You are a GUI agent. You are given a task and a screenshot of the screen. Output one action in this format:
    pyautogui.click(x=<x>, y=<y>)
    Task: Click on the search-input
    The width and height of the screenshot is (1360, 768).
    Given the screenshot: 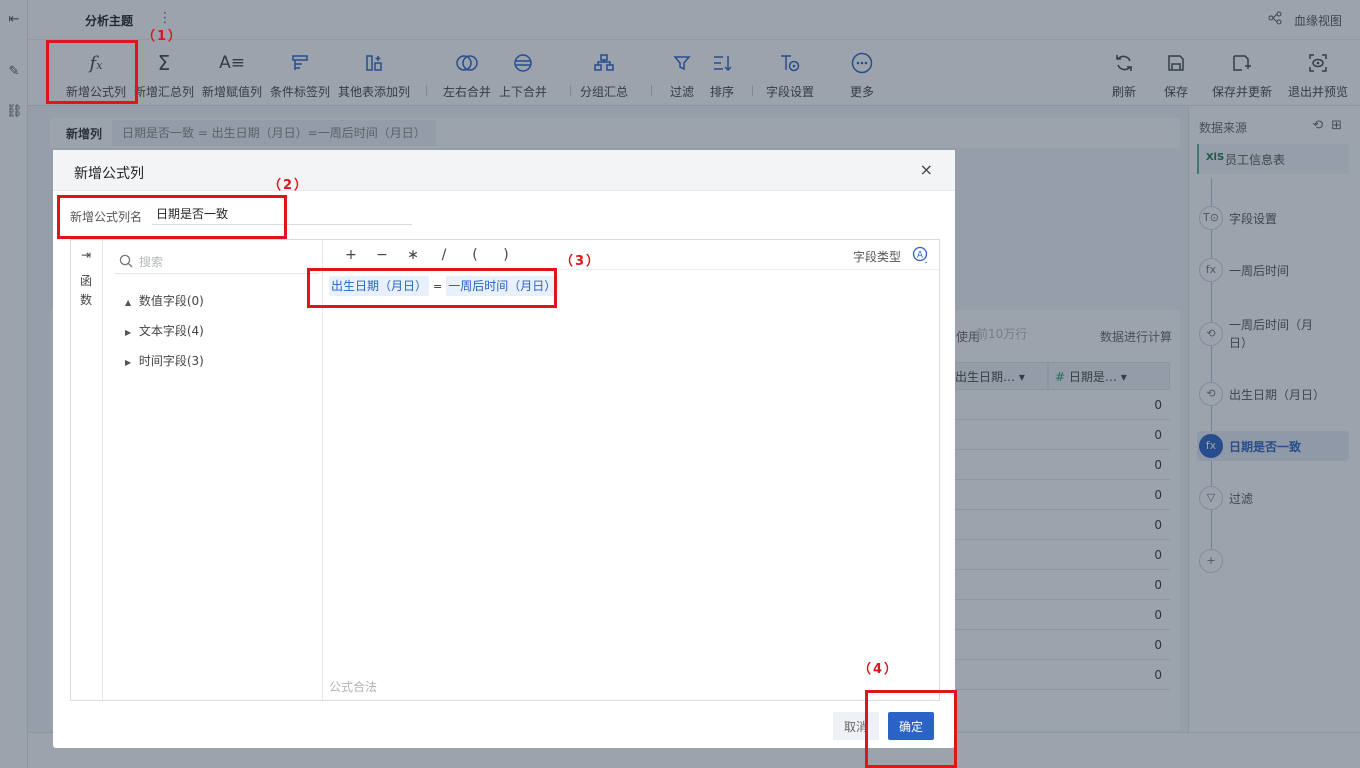 What is the action you would take?
    pyautogui.click(x=224, y=262)
    